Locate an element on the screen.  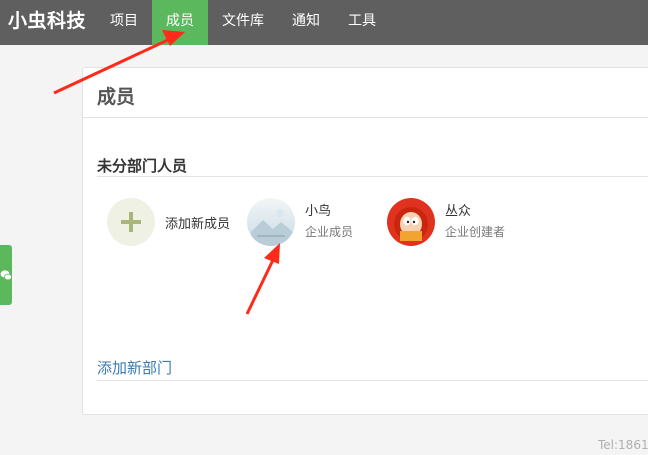
add-member-button: 添加新成员 is located at coordinates (168, 222).